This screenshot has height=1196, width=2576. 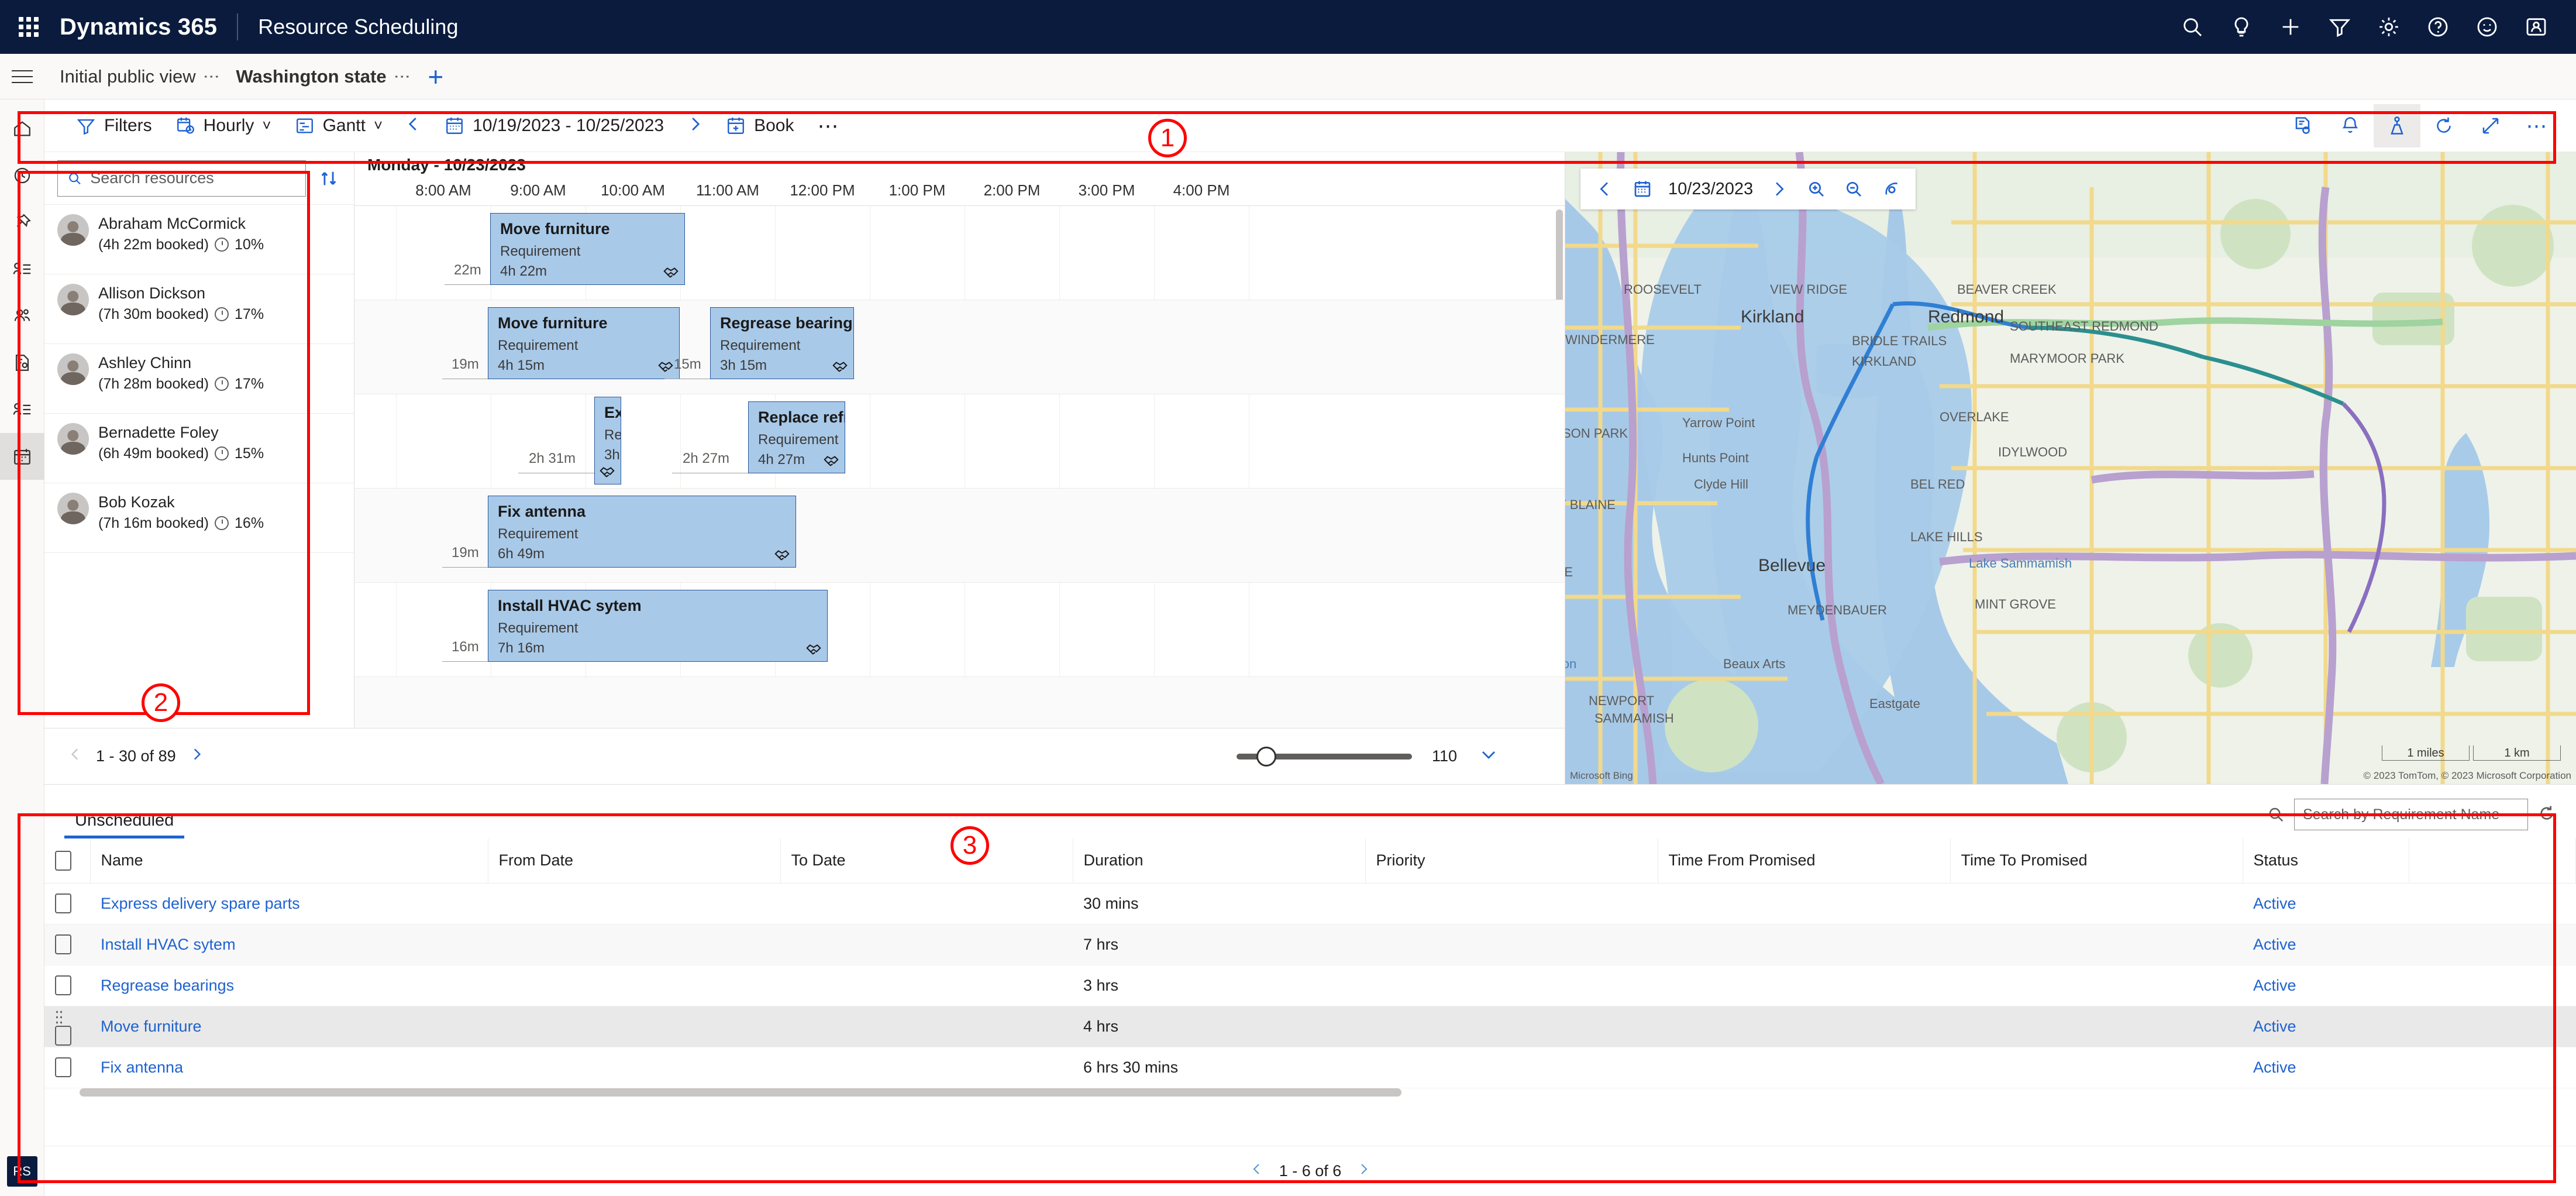 What do you see at coordinates (759, 126) in the screenshot?
I see `book-button: Book` at bounding box center [759, 126].